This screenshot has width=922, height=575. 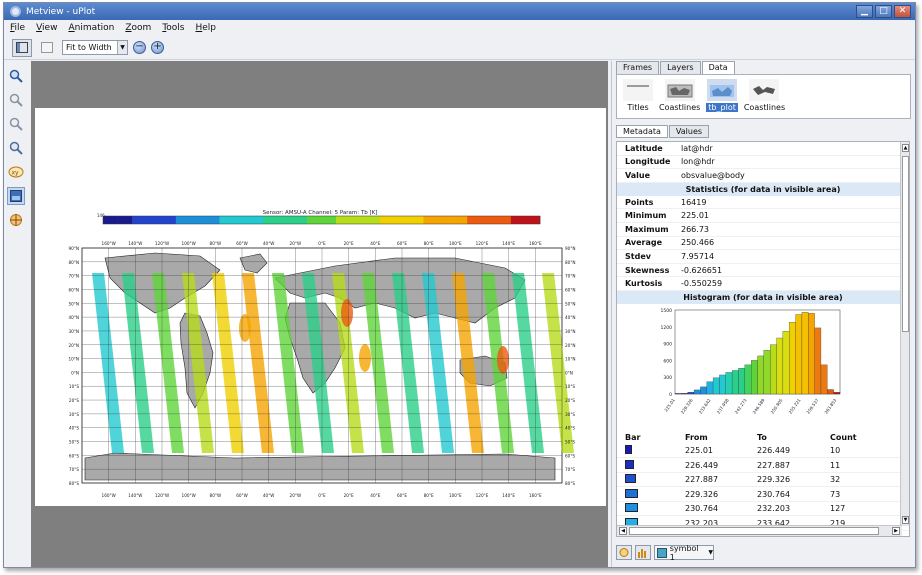 What do you see at coordinates (15, 11) in the screenshot?
I see `app-icon` at bounding box center [15, 11].